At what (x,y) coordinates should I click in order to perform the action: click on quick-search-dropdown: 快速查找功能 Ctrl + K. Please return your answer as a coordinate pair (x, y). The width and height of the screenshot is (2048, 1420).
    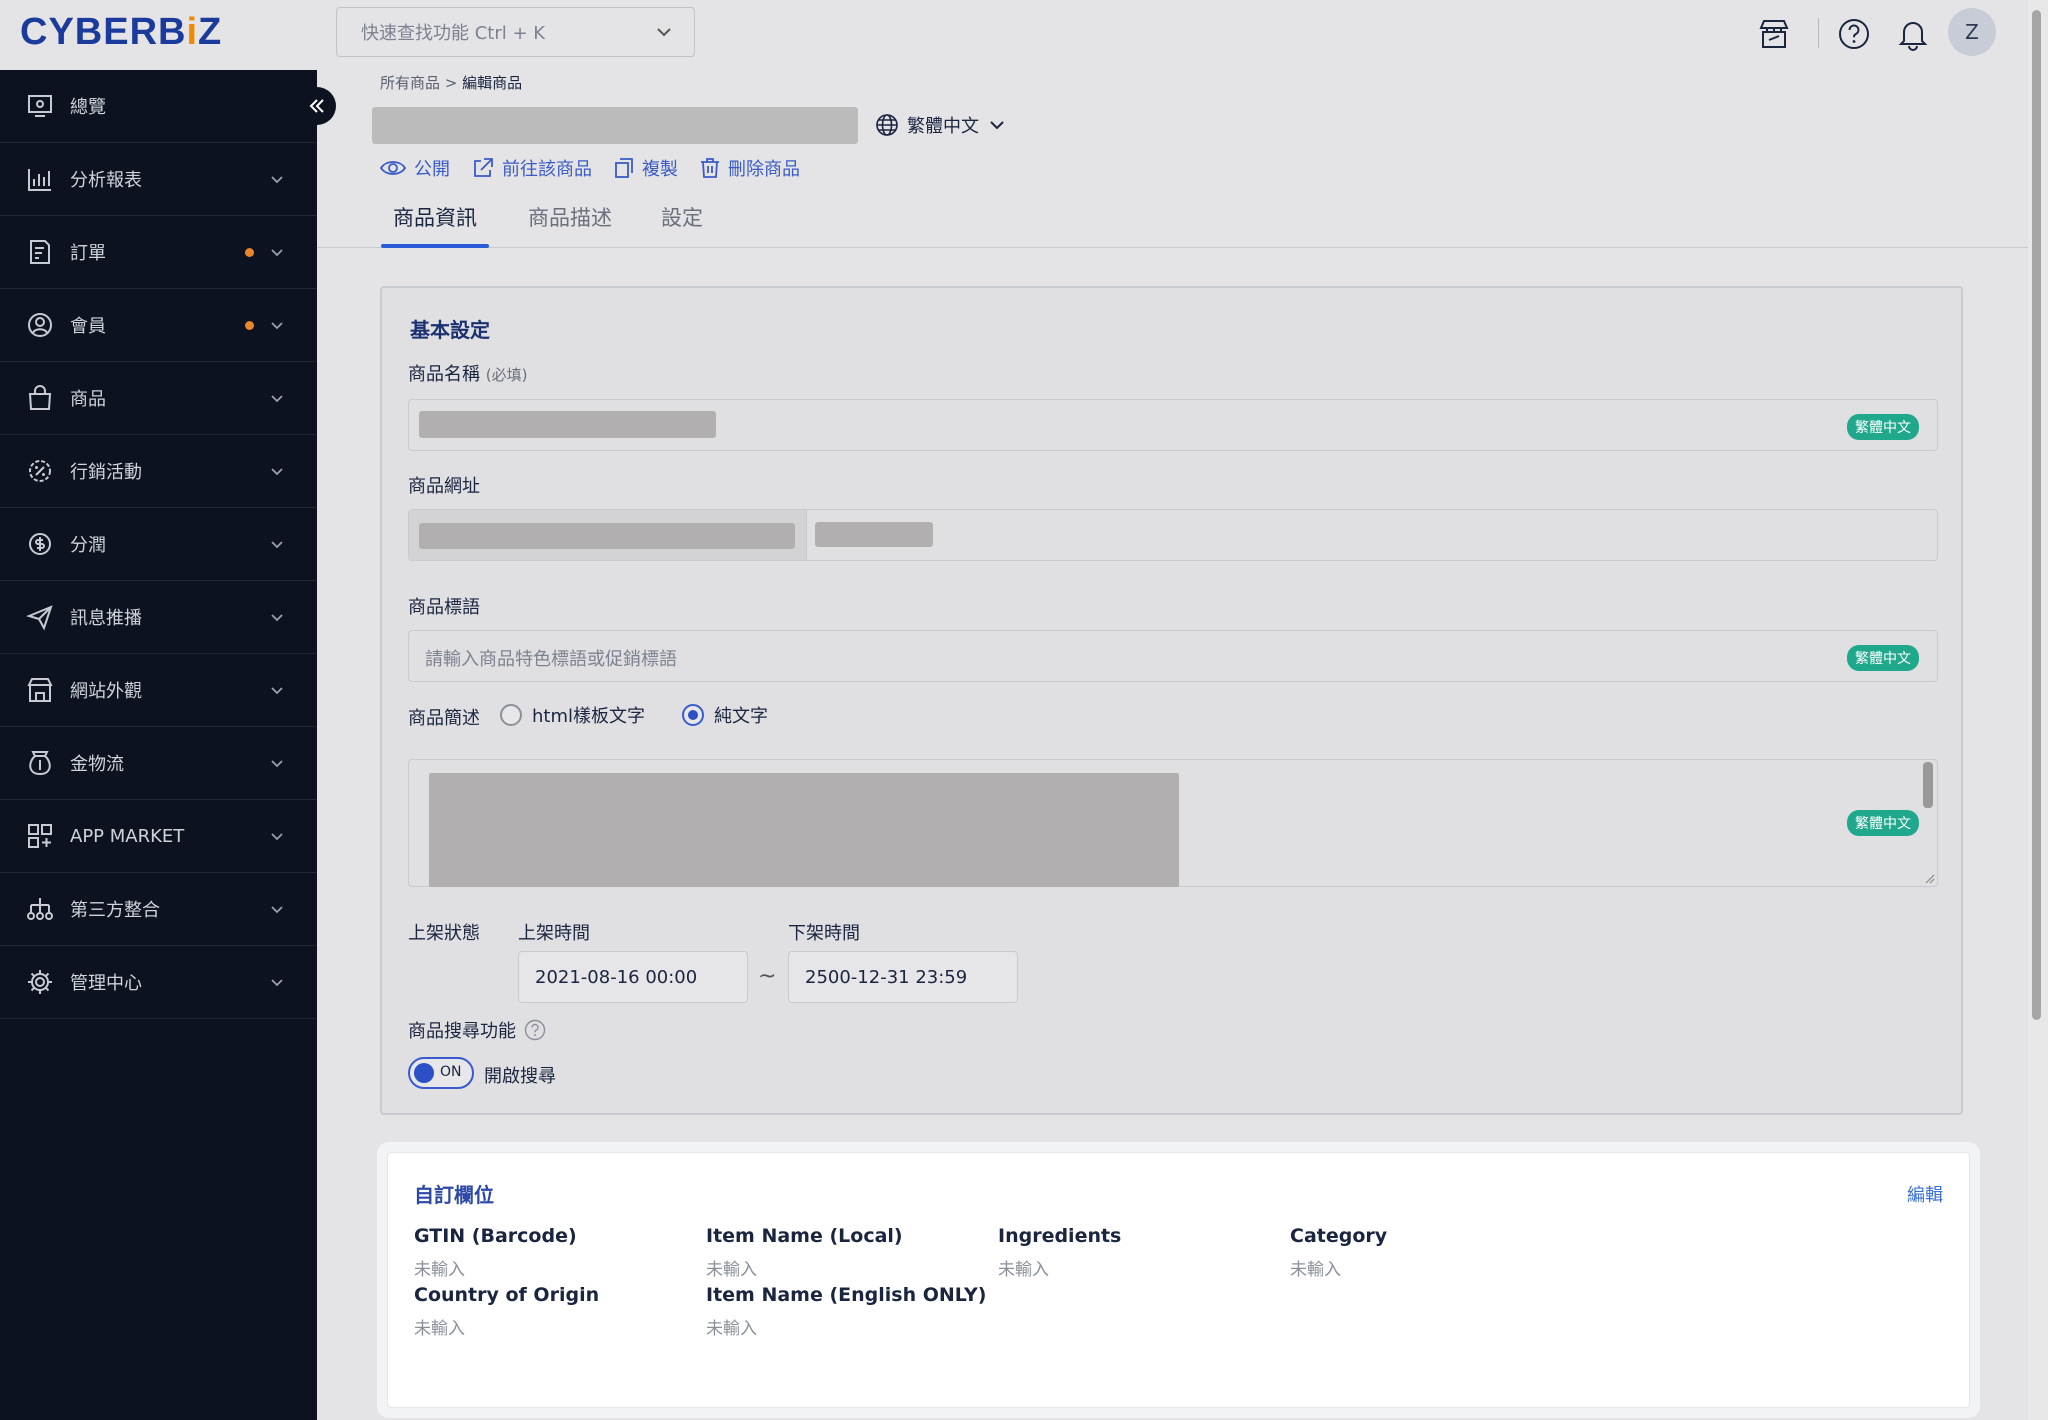
    Looking at the image, I should click on (515, 32).